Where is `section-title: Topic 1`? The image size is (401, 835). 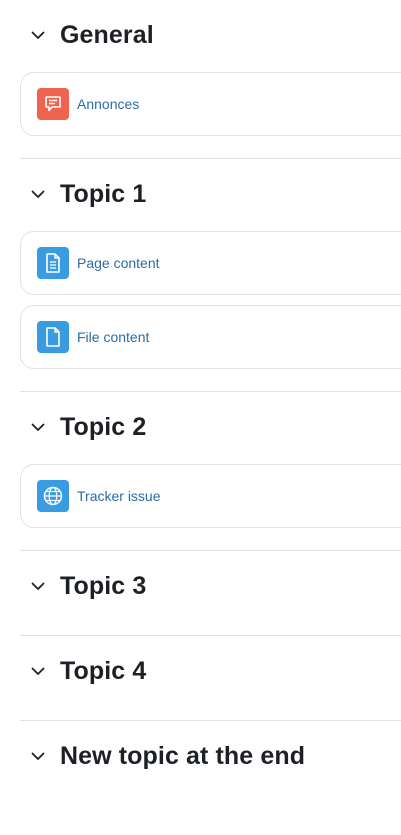 section-title: Topic 1 is located at coordinates (103, 194).